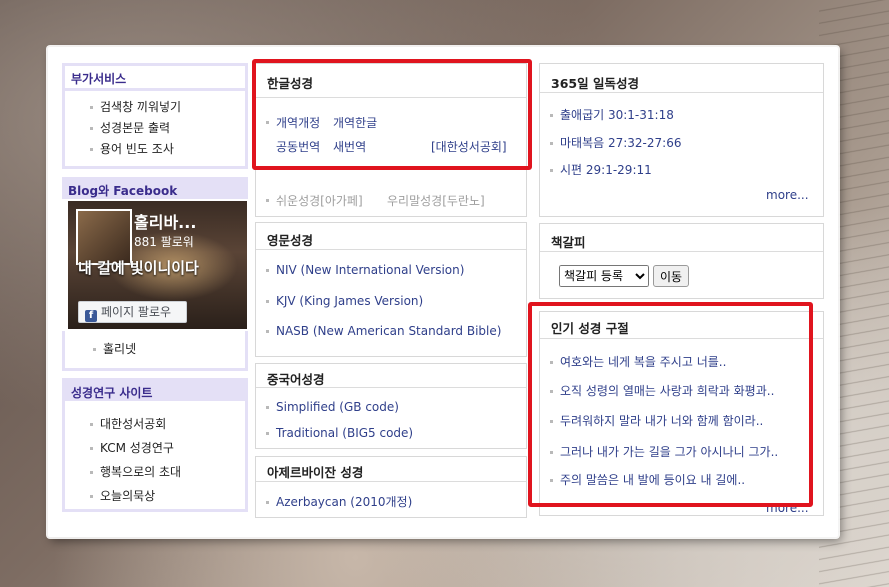 This screenshot has width=889, height=587. Describe the element at coordinates (138, 268) in the screenshot. I see `facebook-cover-verse: 내 길에 빛이니이다` at that location.